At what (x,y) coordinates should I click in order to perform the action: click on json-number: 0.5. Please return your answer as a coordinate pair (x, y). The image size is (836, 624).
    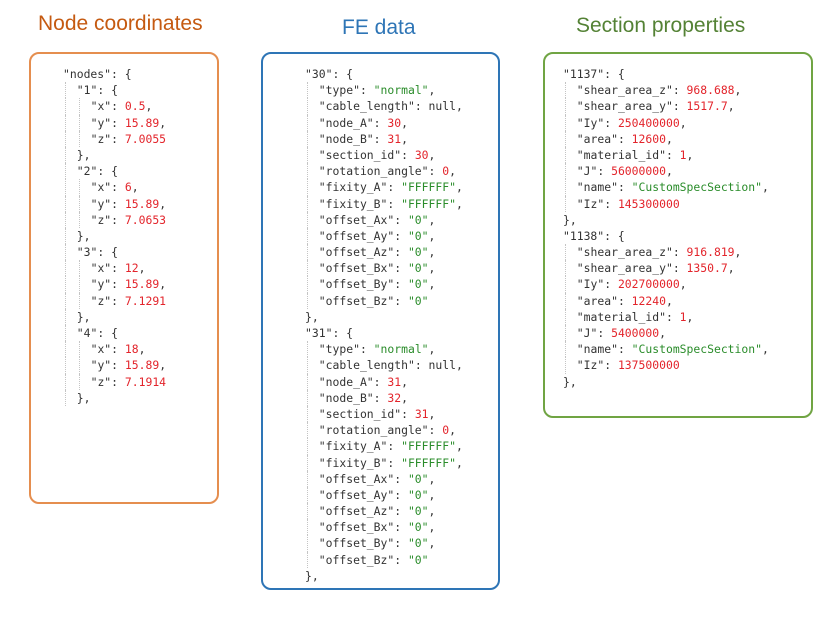
    Looking at the image, I should click on (135, 106).